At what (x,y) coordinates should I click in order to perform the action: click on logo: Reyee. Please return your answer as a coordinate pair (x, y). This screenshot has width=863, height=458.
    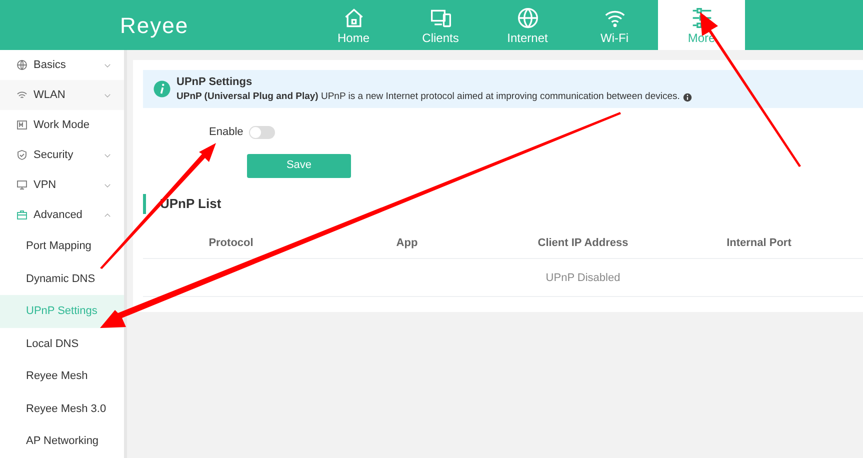
    Looking at the image, I should click on (155, 26).